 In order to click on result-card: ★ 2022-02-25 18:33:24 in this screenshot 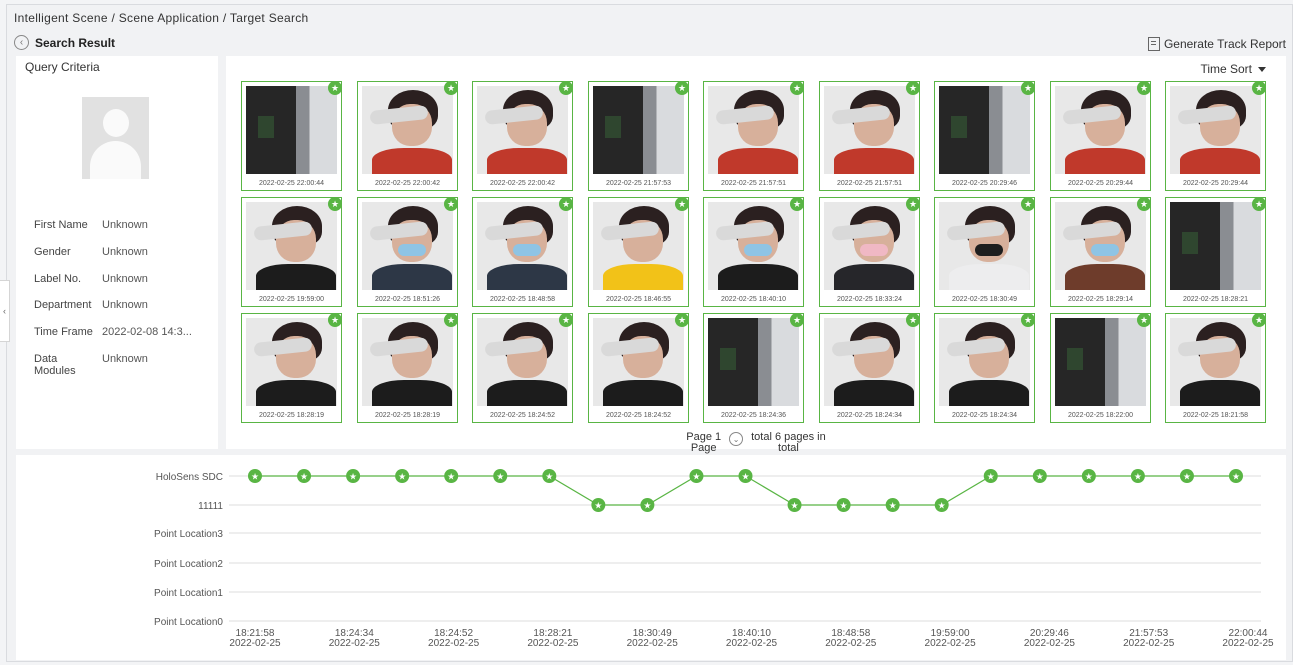, I will do `click(869, 252)`.